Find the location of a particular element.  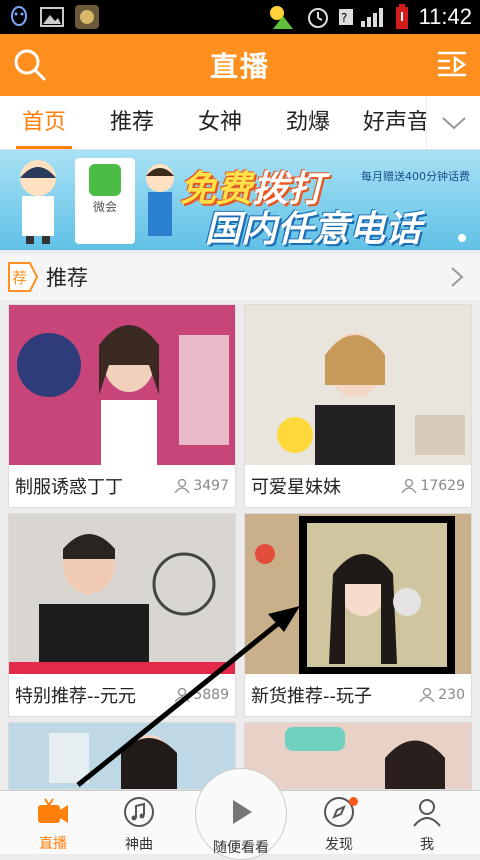

stream-card: 新货推荐--玩子 230 is located at coordinates (358, 615).